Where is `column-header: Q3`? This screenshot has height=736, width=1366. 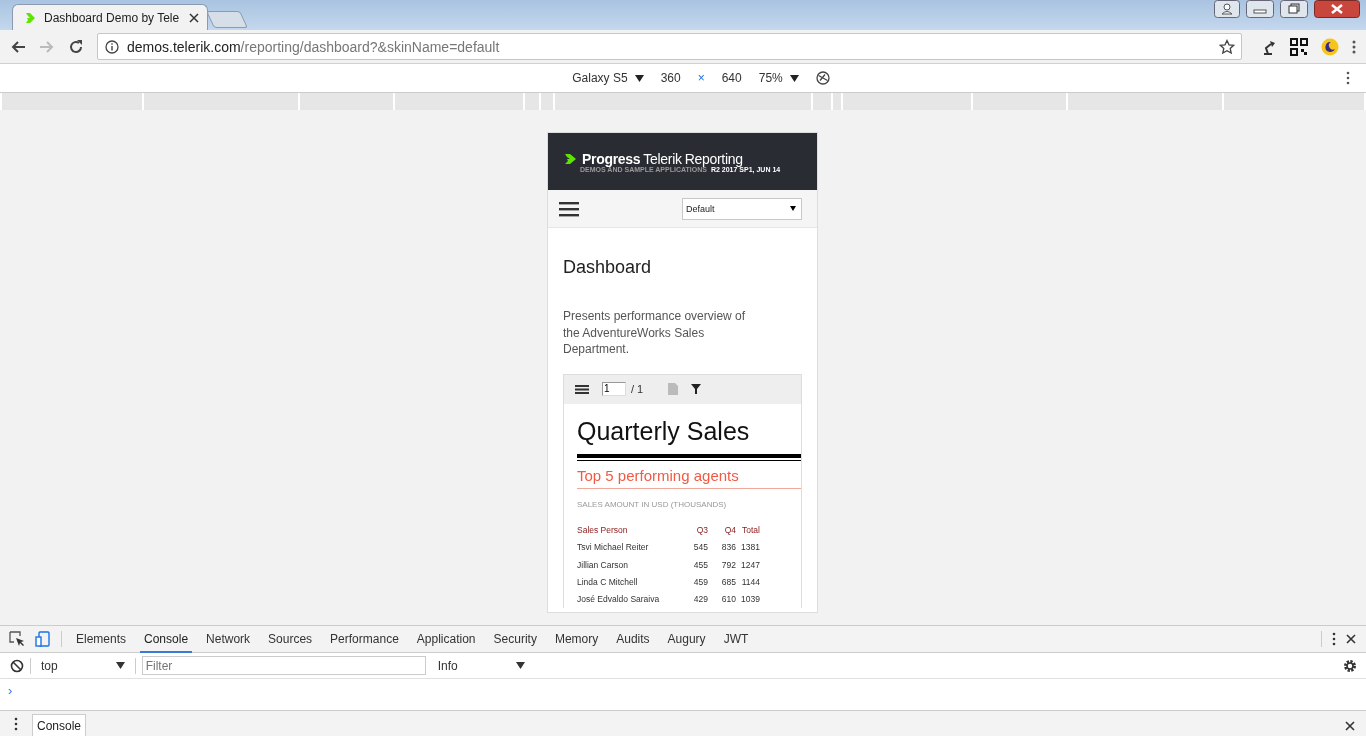
column-header: Q3 is located at coordinates (701, 530).